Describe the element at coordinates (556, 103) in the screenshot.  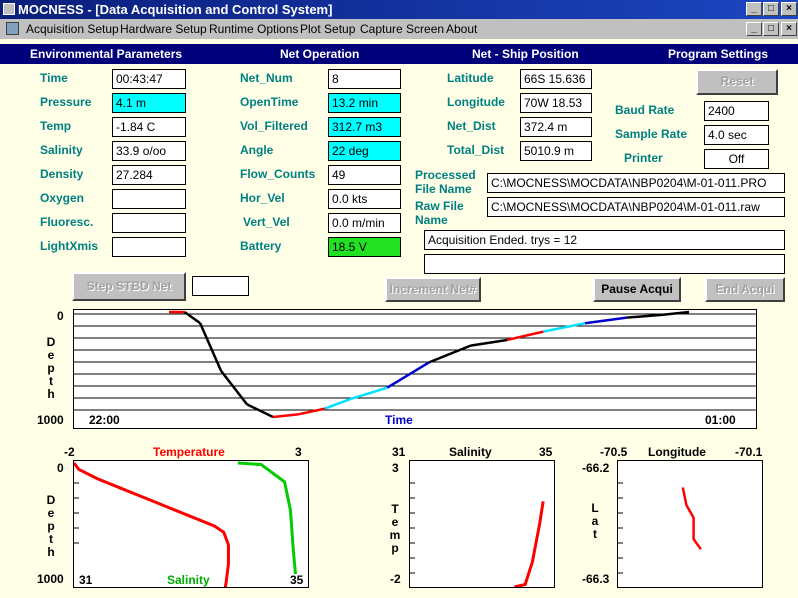
I see `ship-longitude-field: 70W 18.53` at that location.